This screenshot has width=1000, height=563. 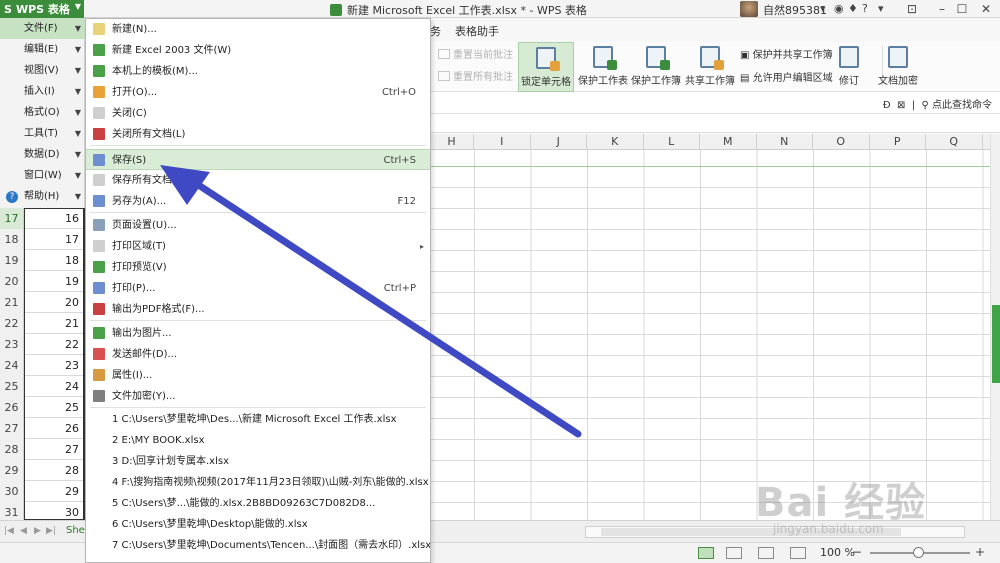 What do you see at coordinates (12, 260) in the screenshot?
I see `row-header: 19` at bounding box center [12, 260].